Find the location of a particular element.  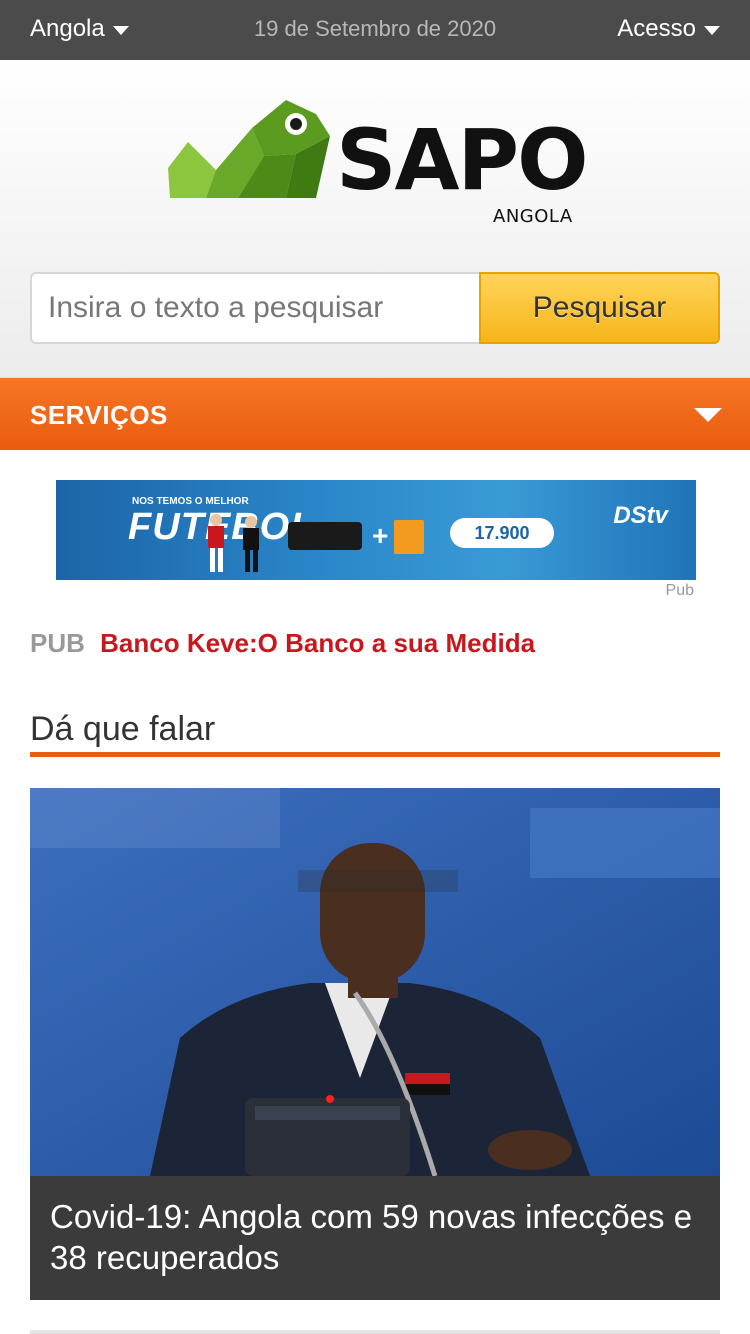

decoder-image is located at coordinates (325, 536).